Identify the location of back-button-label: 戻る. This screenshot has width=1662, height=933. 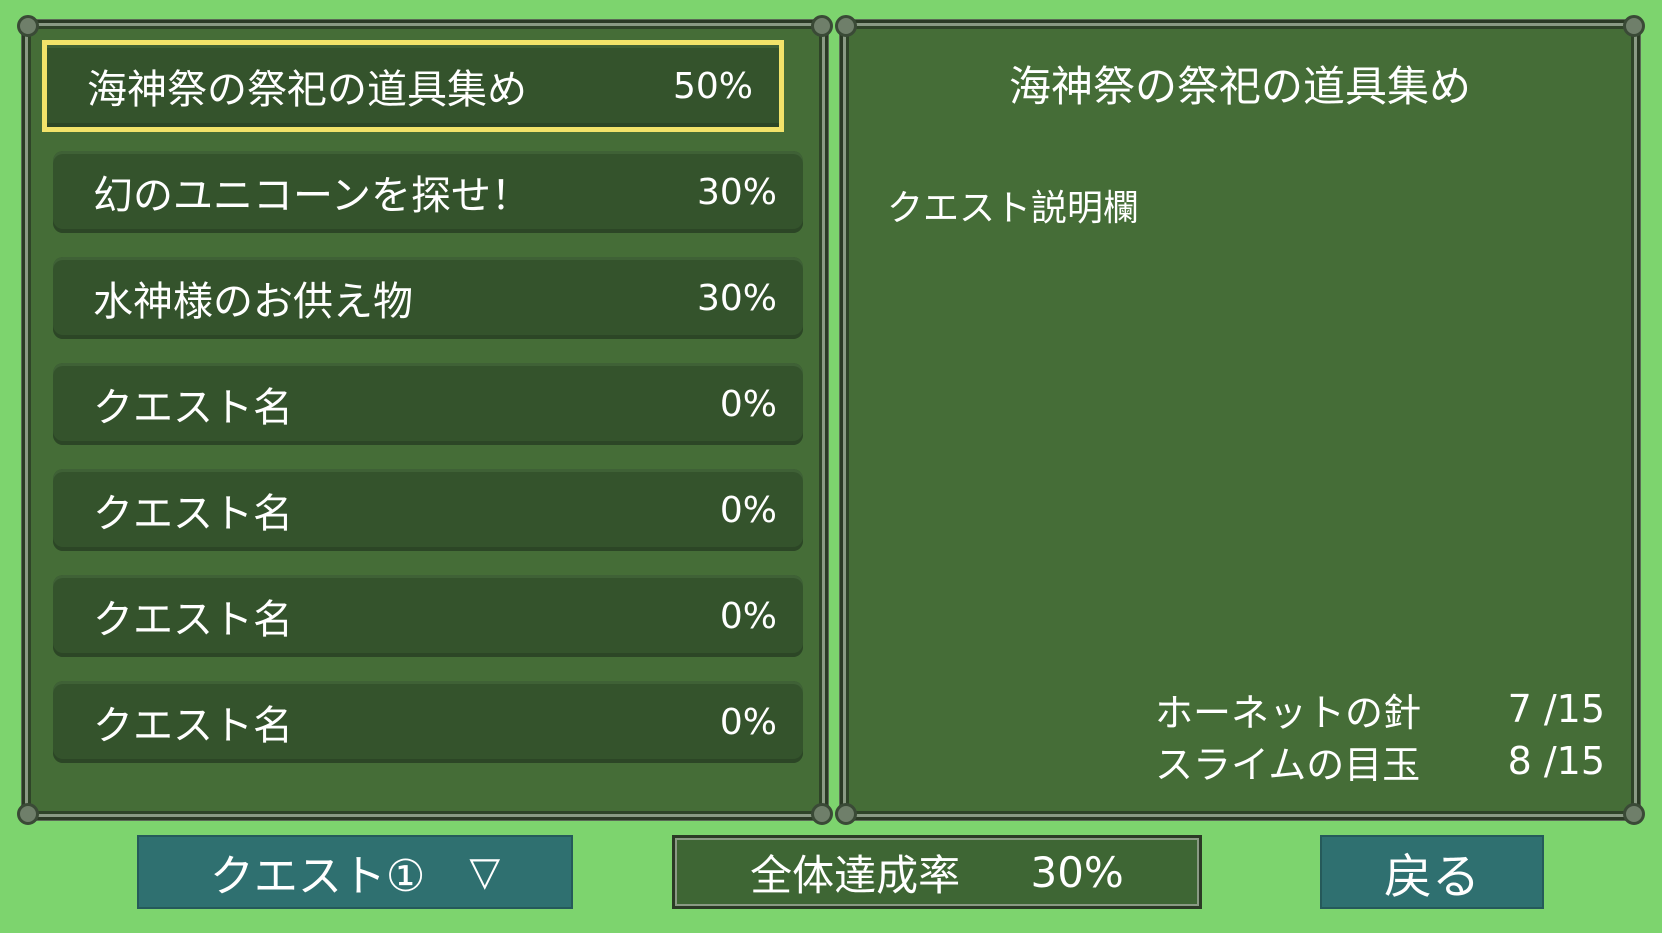
(1431, 877).